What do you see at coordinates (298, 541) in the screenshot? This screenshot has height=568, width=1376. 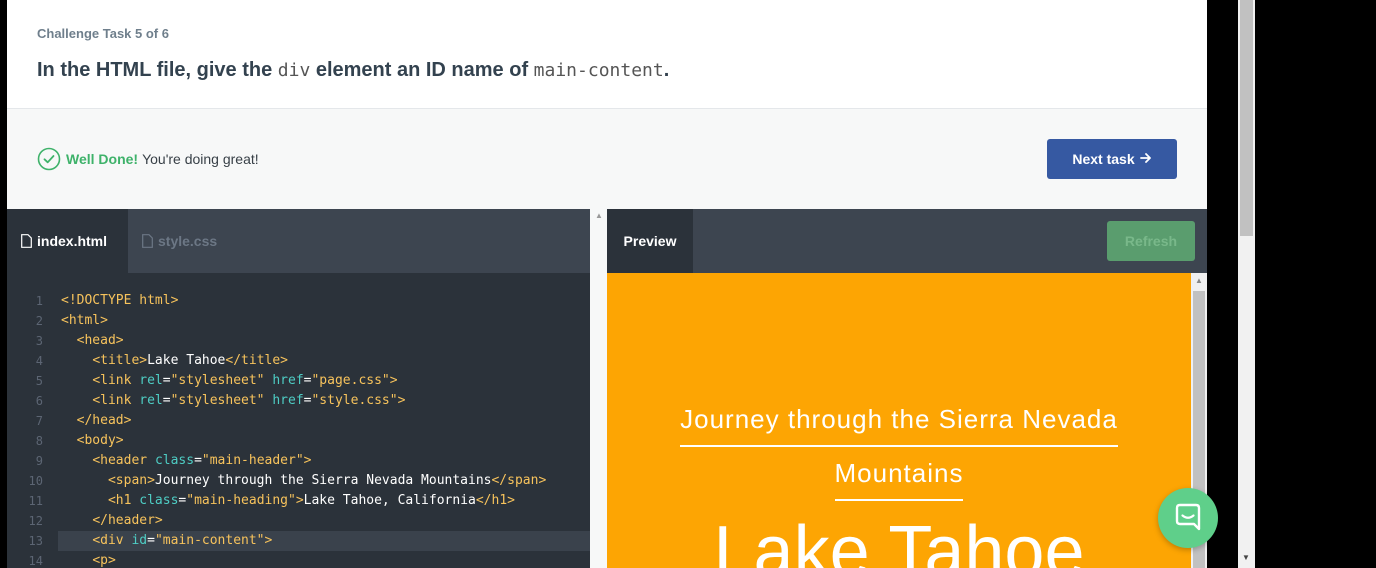 I see `code-line-active: 13 <div id="main-content">` at bounding box center [298, 541].